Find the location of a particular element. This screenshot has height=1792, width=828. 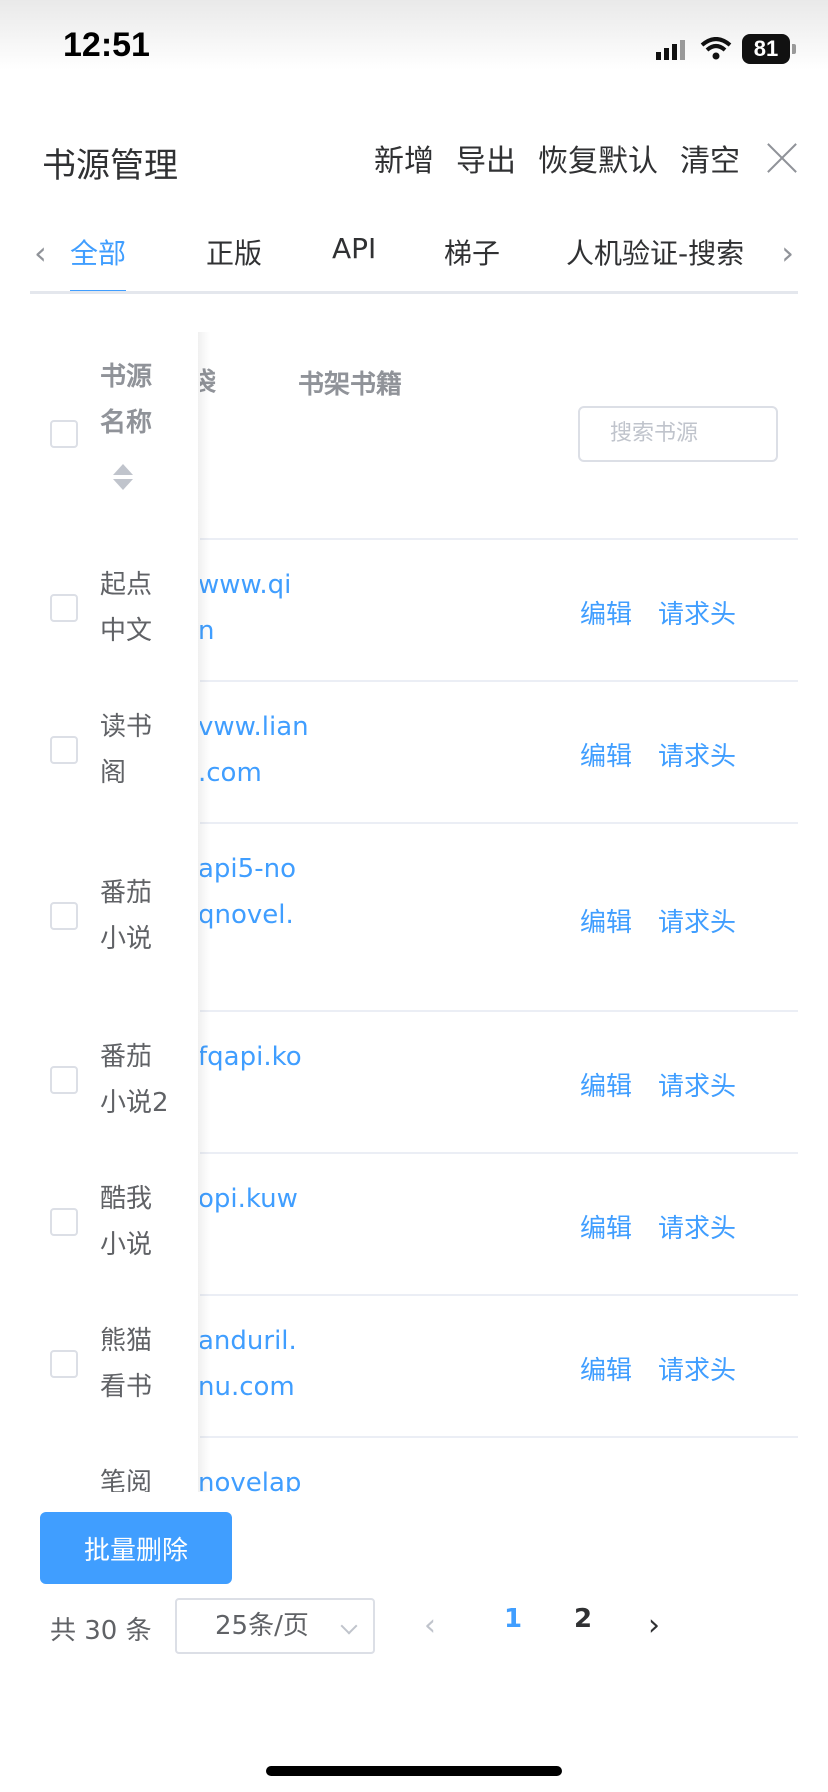

table-footer: 批量删除 共 30 条 25条/页 ‹ 1 2 › is located at coordinates (414, 1592).